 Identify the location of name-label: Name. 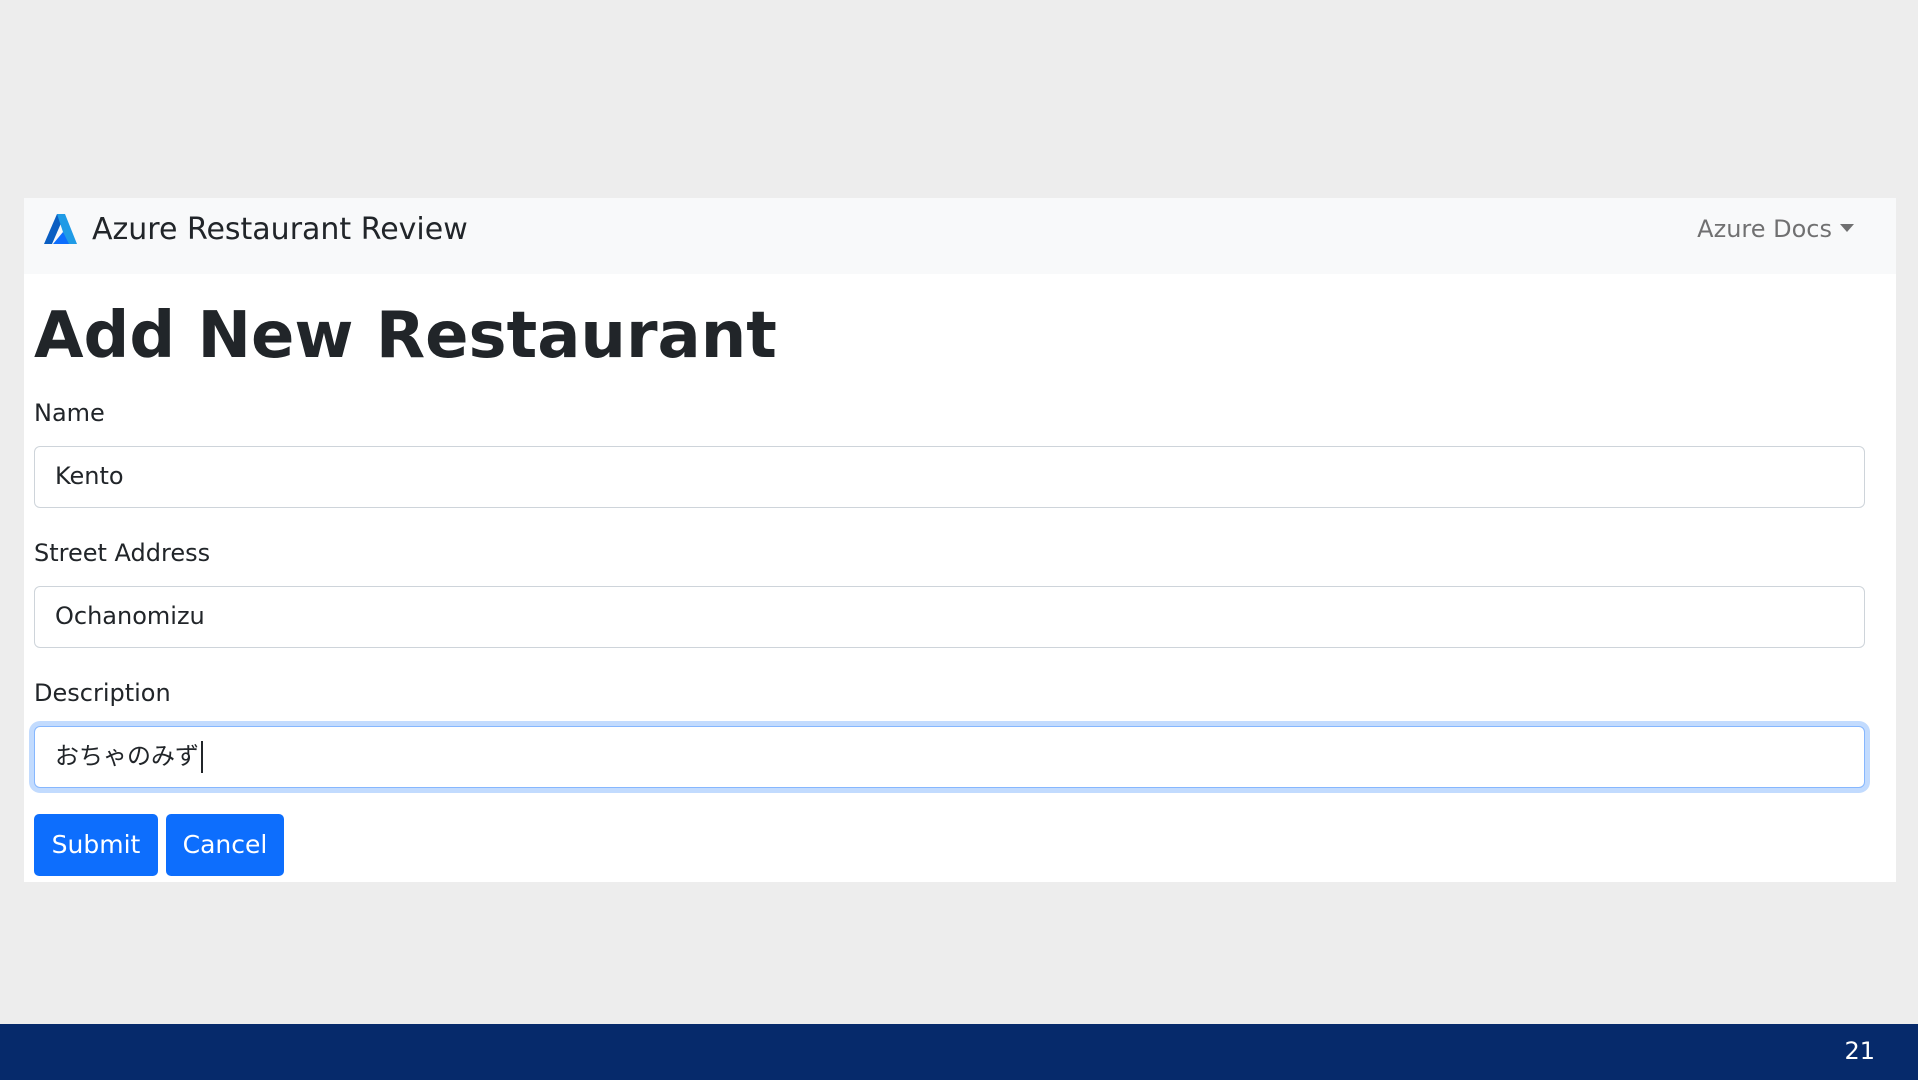
(69, 413).